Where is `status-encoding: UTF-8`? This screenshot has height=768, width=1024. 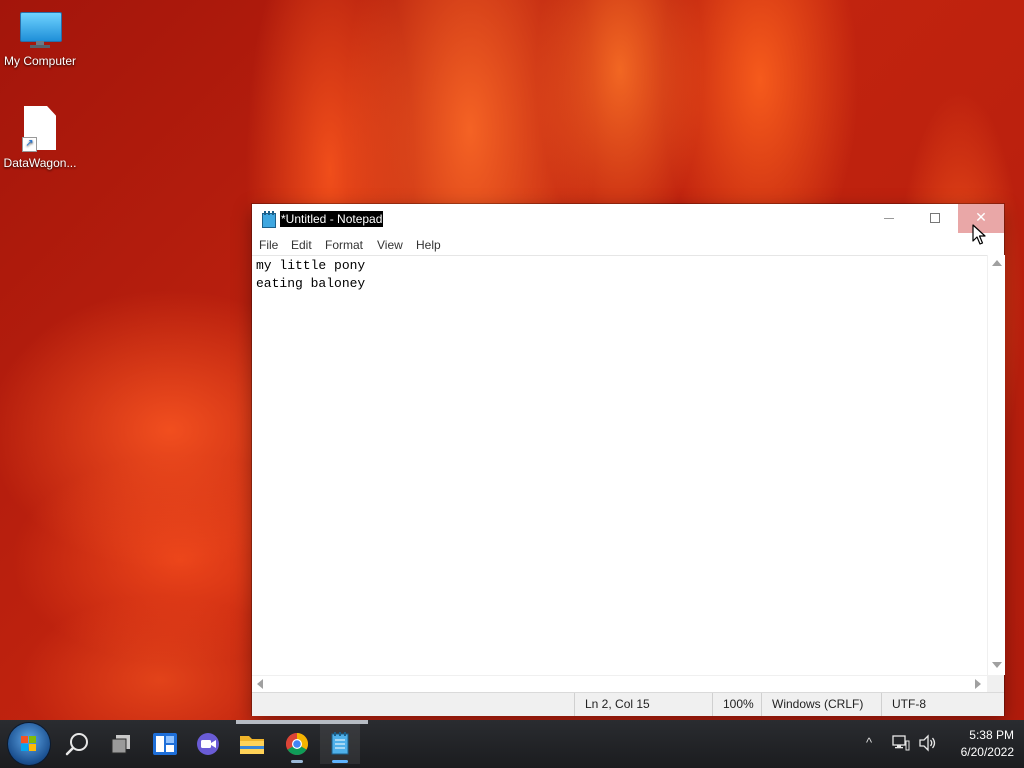
status-encoding: UTF-8 is located at coordinates (941, 704).